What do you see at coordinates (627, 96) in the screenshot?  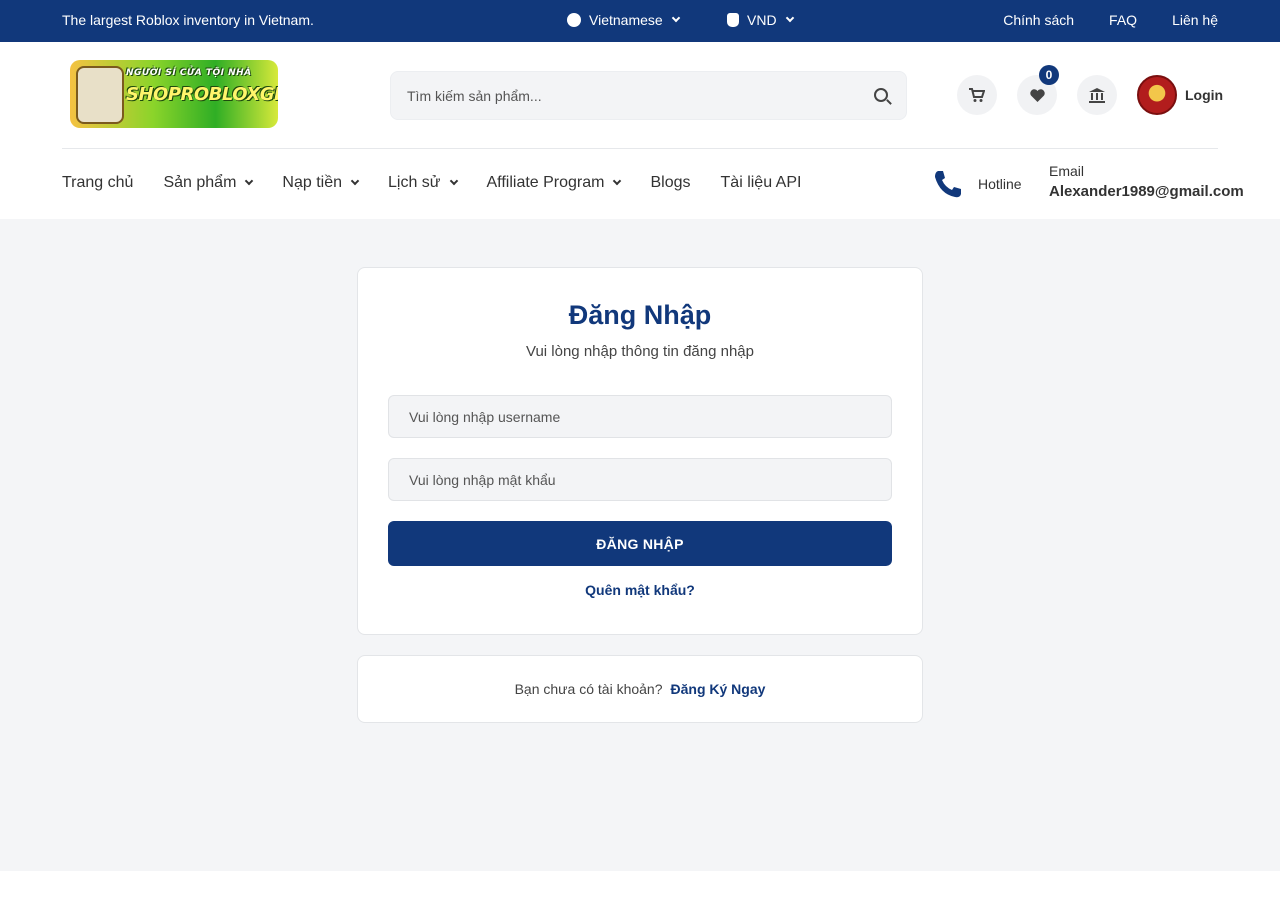 I see `search-input` at bounding box center [627, 96].